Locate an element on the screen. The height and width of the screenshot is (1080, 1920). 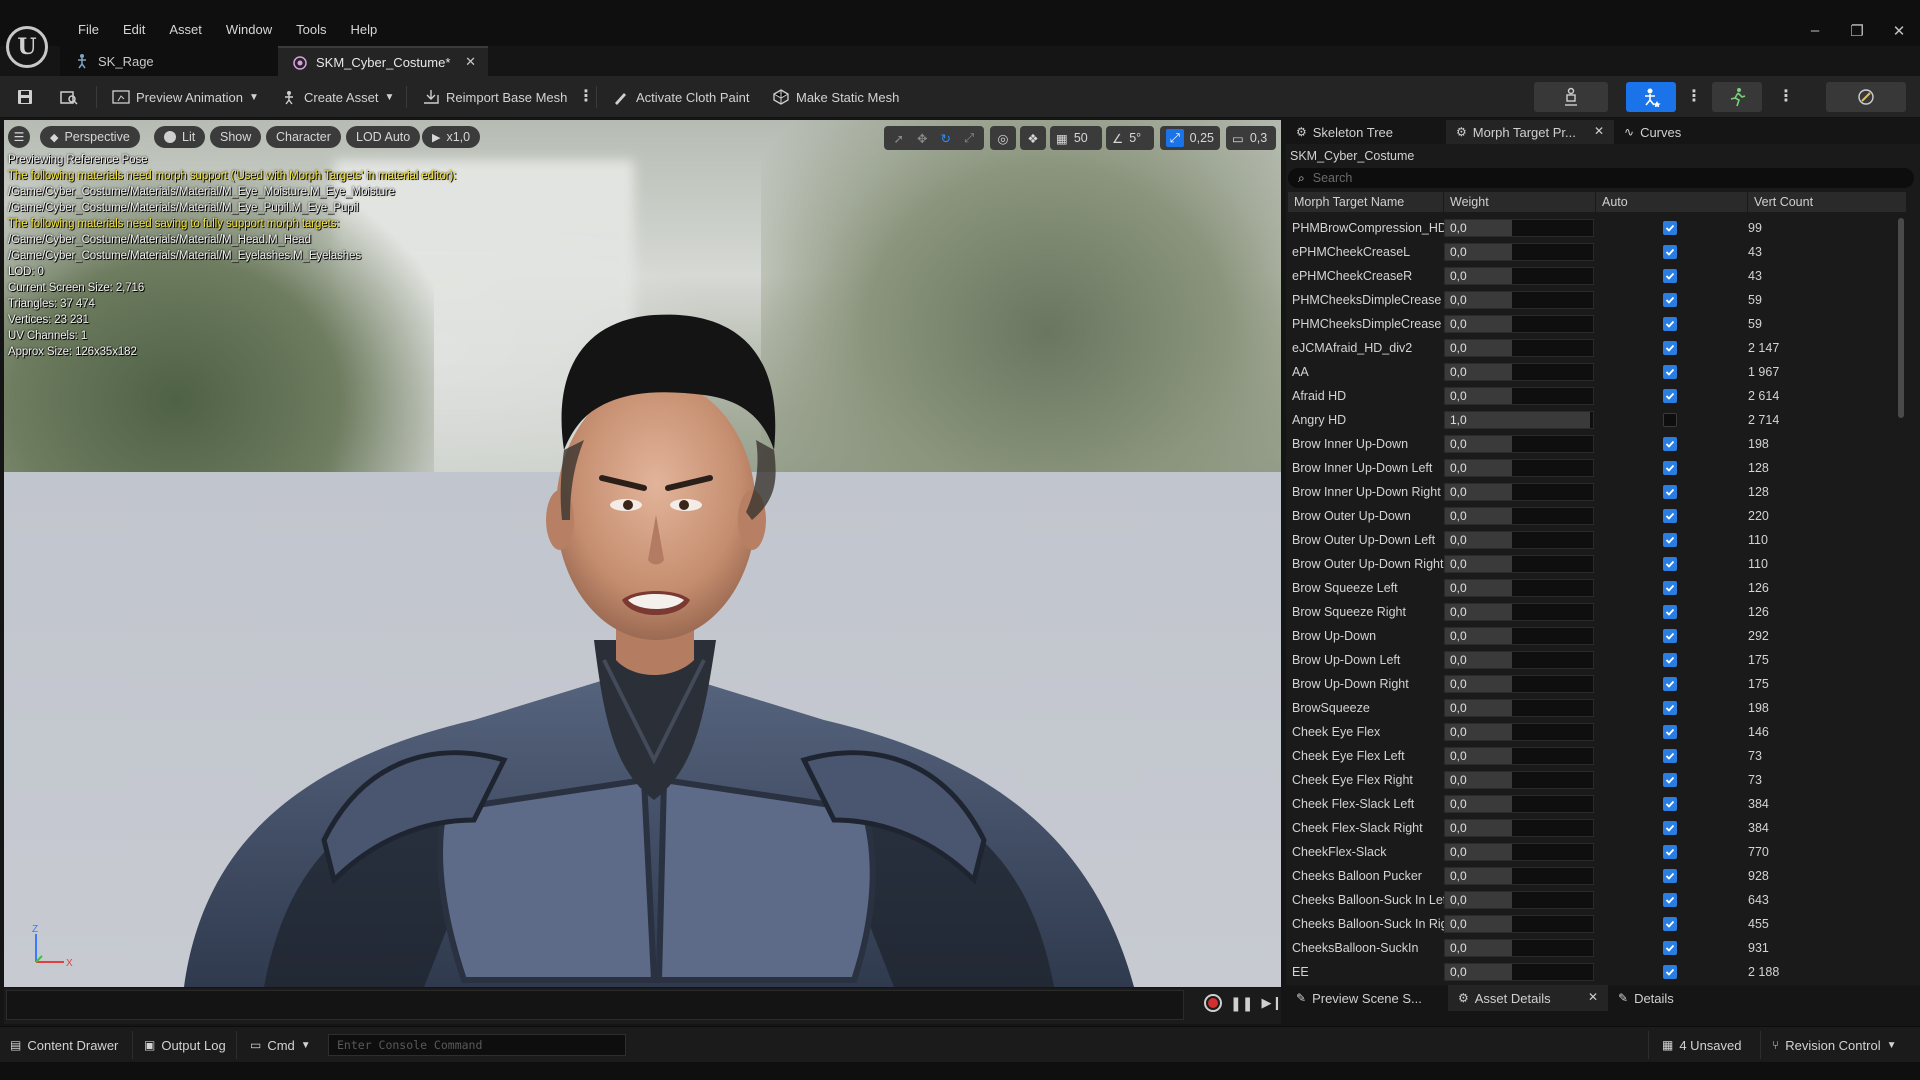
step-forward-icon: ▶❙ is located at coordinates (1271, 1003).